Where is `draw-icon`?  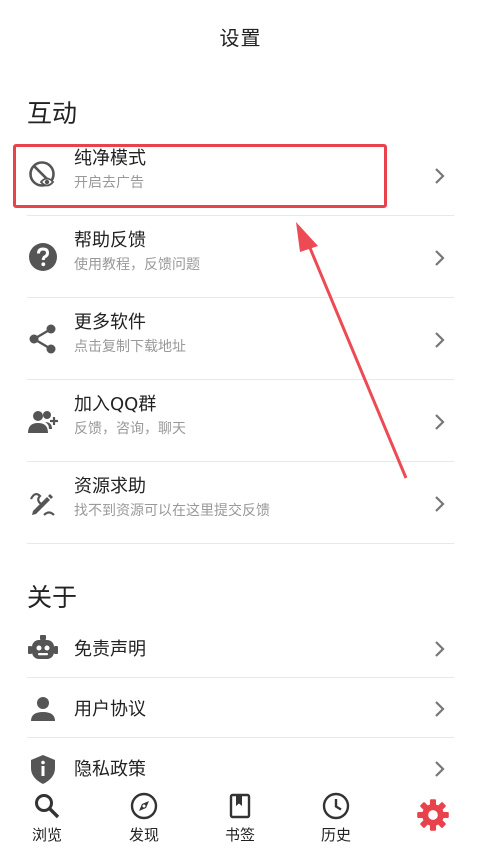
draw-icon is located at coordinates (42, 504).